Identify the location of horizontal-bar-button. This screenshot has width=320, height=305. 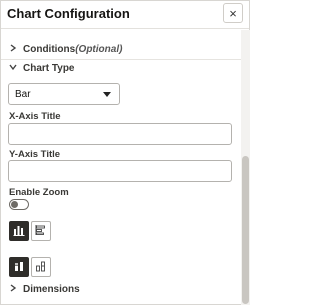
(41, 231).